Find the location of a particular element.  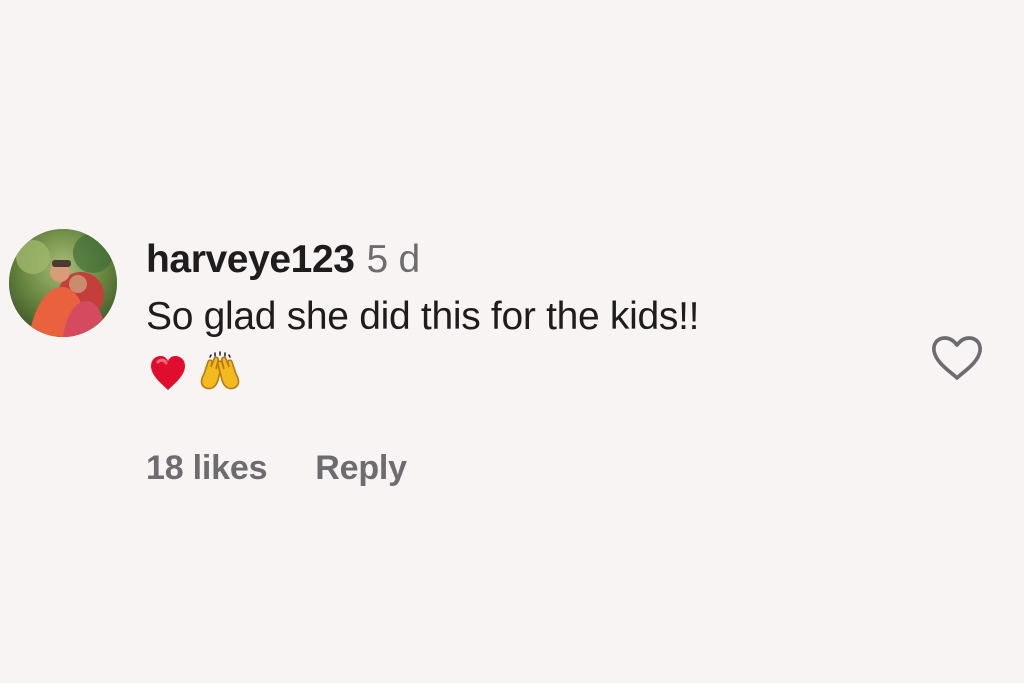

comment-actions: 18 likes Reply is located at coordinates (276, 468).